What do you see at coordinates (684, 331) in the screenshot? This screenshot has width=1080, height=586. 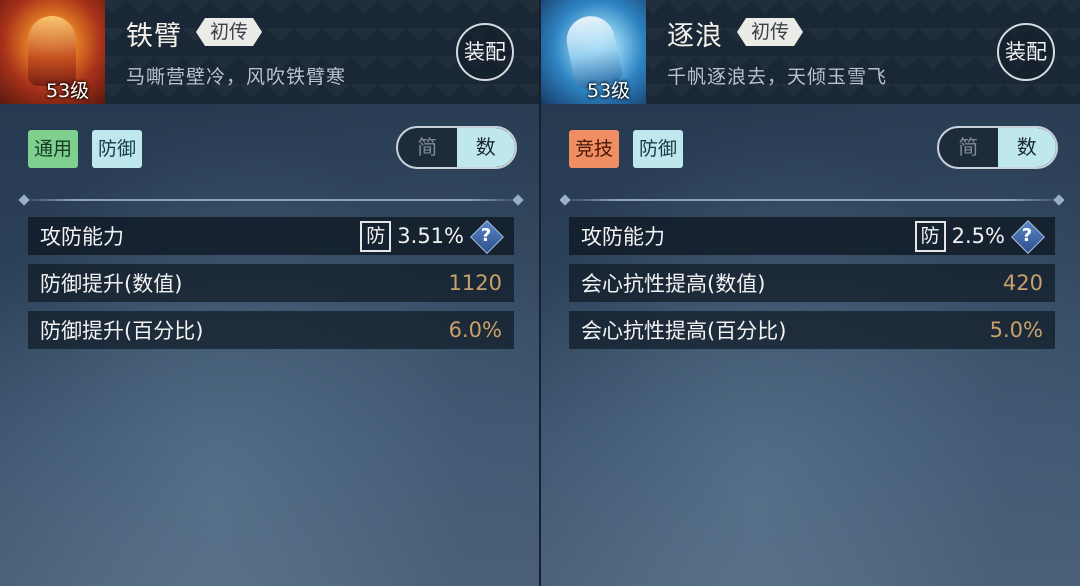 I see `stat-label: 会心抗性提高(百分比)` at bounding box center [684, 331].